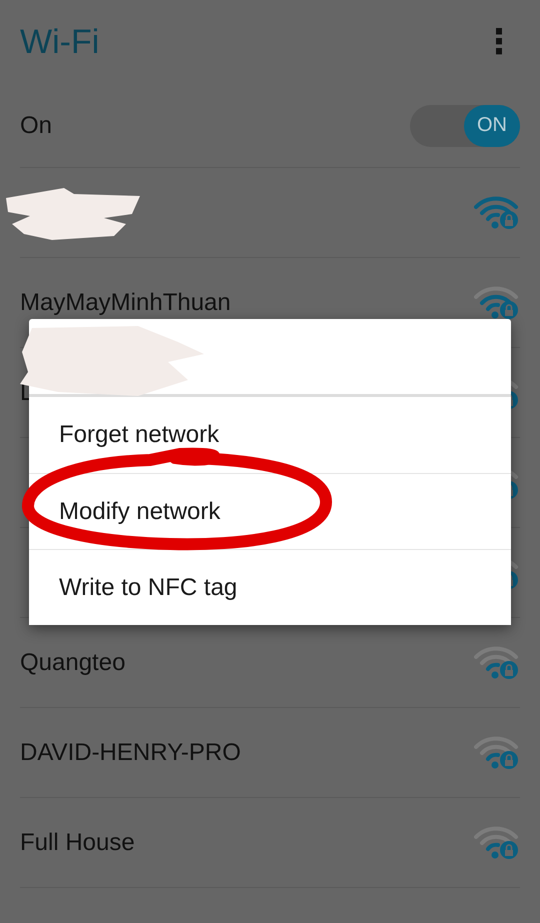 The image size is (540, 923). Describe the element at coordinates (270, 435) in the screenshot. I see `menu-item: Forget network` at that location.